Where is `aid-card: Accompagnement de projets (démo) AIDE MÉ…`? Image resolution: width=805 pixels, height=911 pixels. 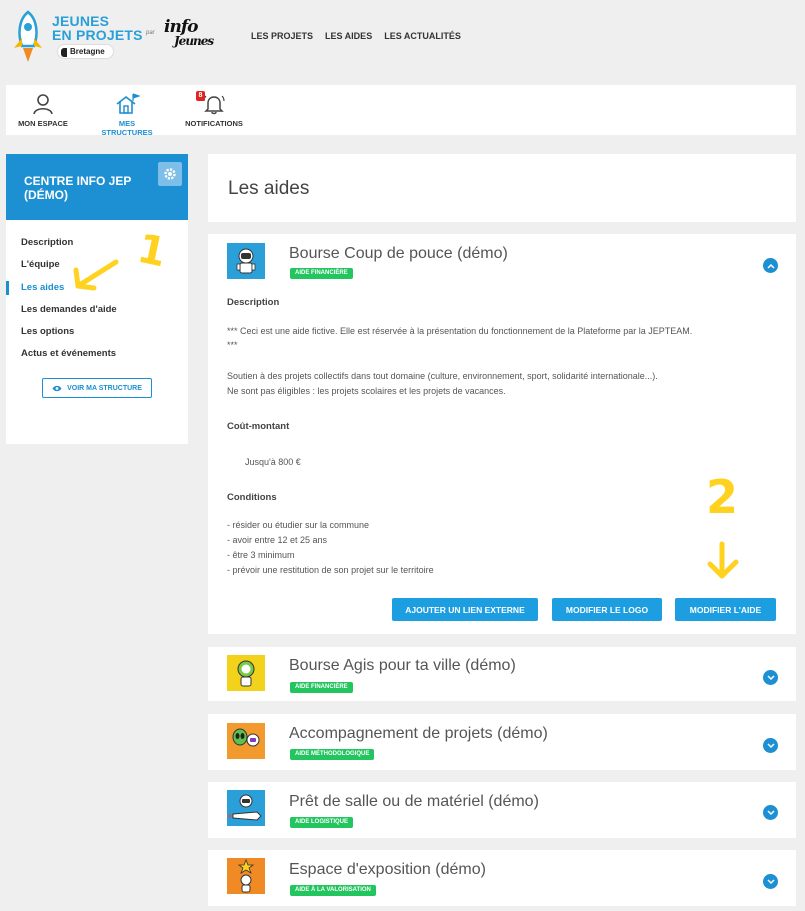
aid-card: Accompagnement de projets (démo) AIDE MÉ… is located at coordinates (502, 742).